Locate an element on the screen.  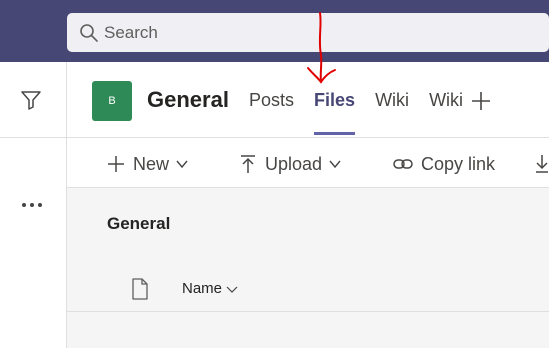
name-column-header: Name is located at coordinates (210, 288).